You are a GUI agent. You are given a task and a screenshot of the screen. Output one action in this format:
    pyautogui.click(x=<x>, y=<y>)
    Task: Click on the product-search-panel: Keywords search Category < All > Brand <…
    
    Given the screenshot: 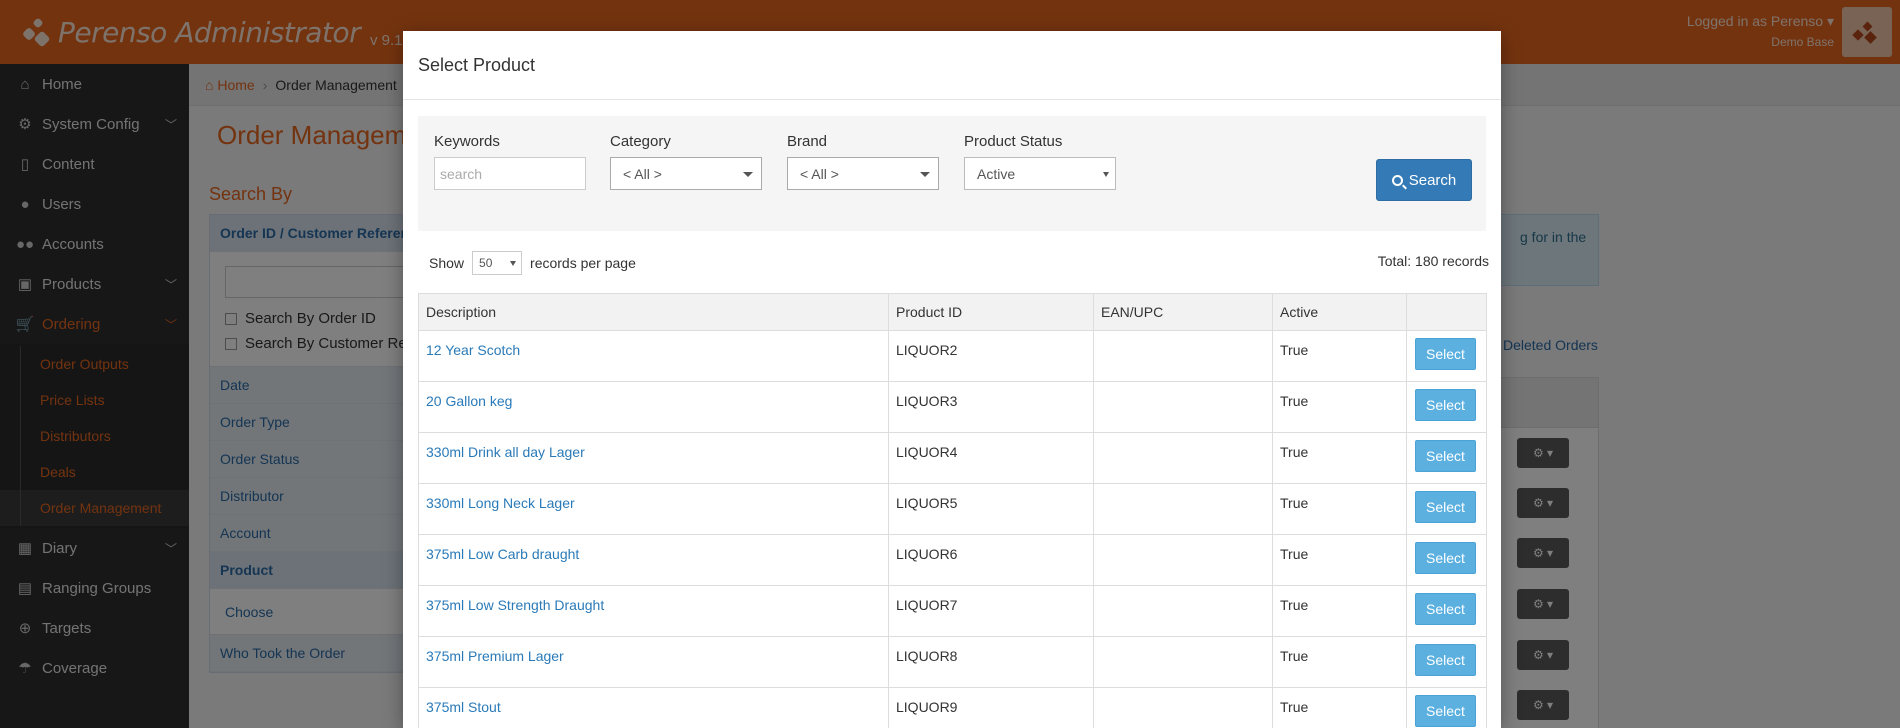 What is the action you would take?
    pyautogui.click(x=952, y=173)
    